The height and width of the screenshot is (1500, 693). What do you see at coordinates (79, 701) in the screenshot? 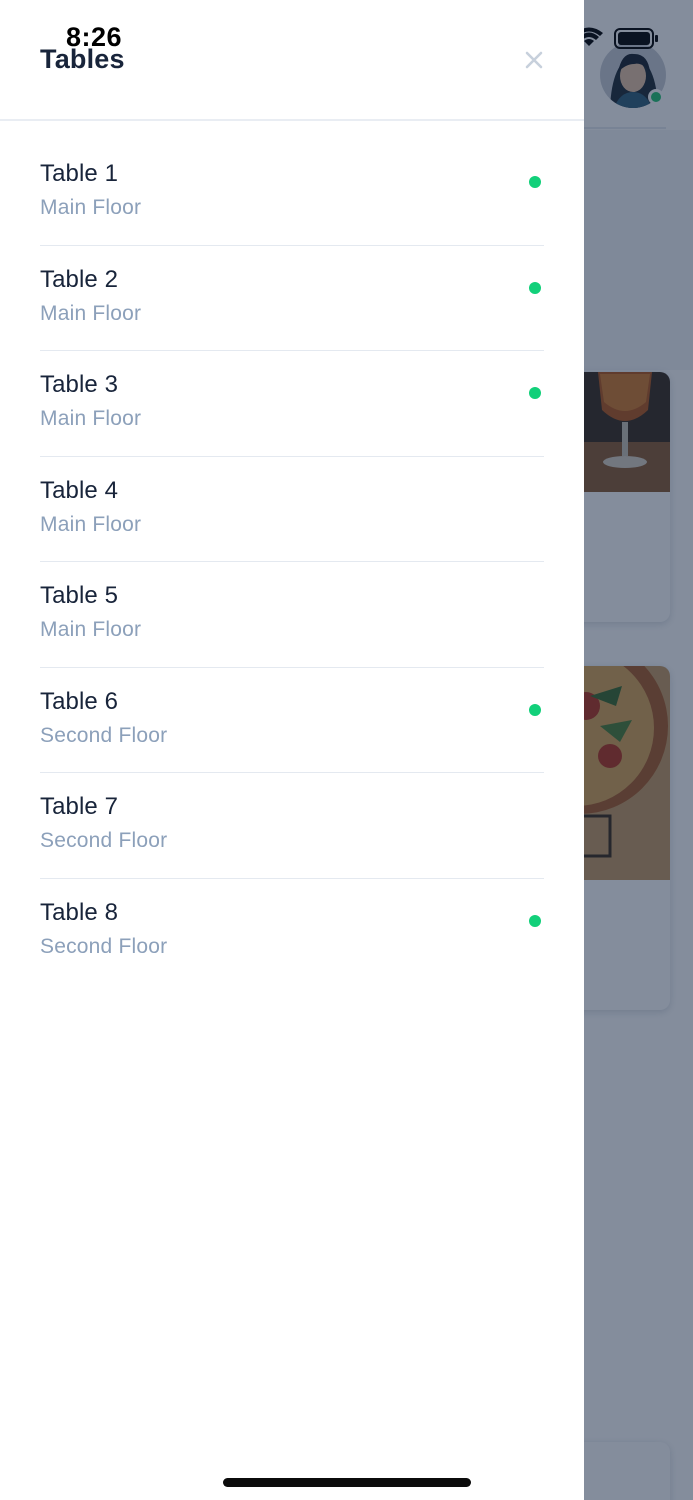
I see `table-name: Table 6` at bounding box center [79, 701].